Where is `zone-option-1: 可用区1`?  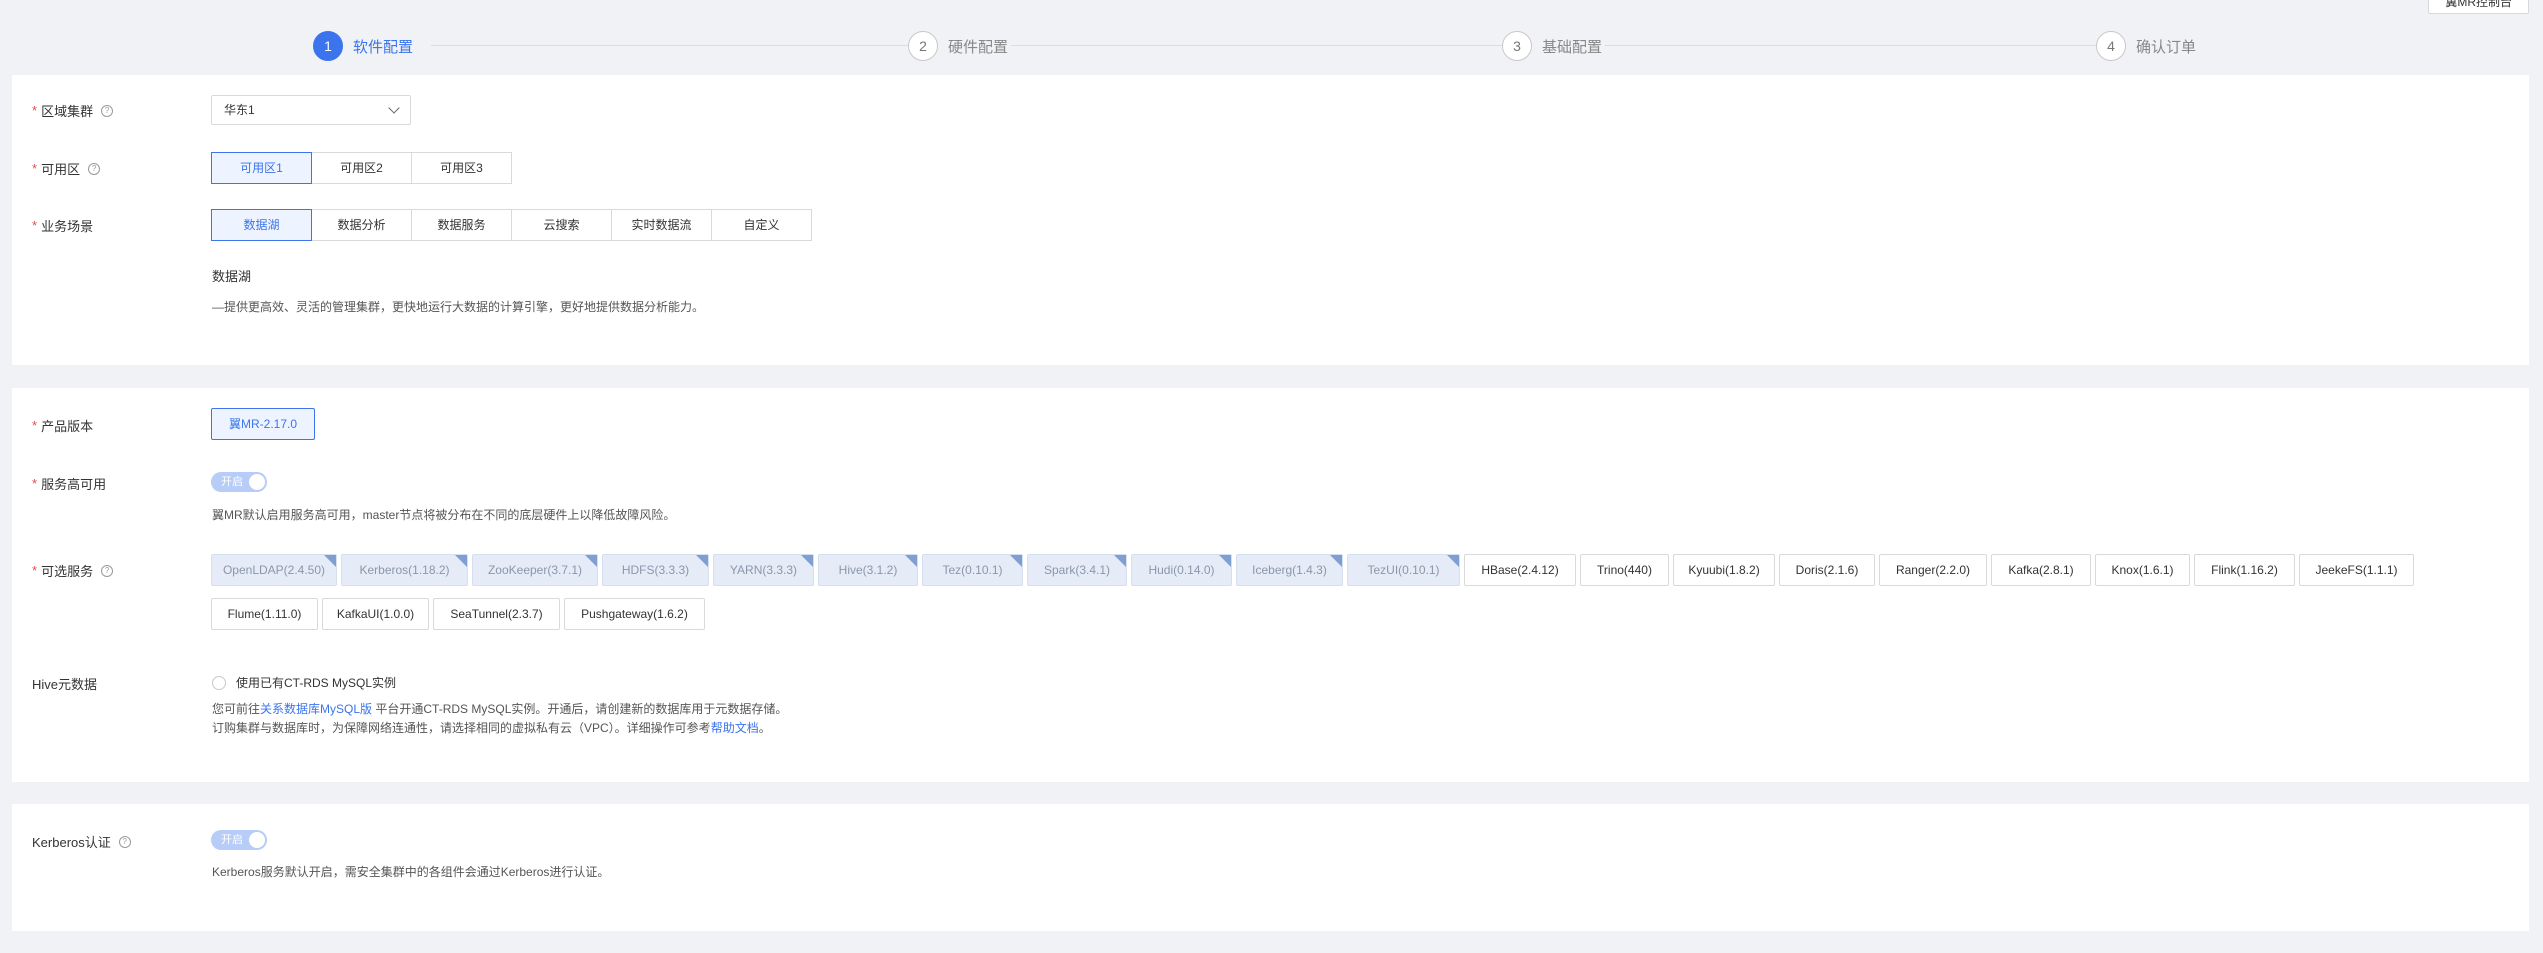
zone-option-1: 可用区1 is located at coordinates (261, 168).